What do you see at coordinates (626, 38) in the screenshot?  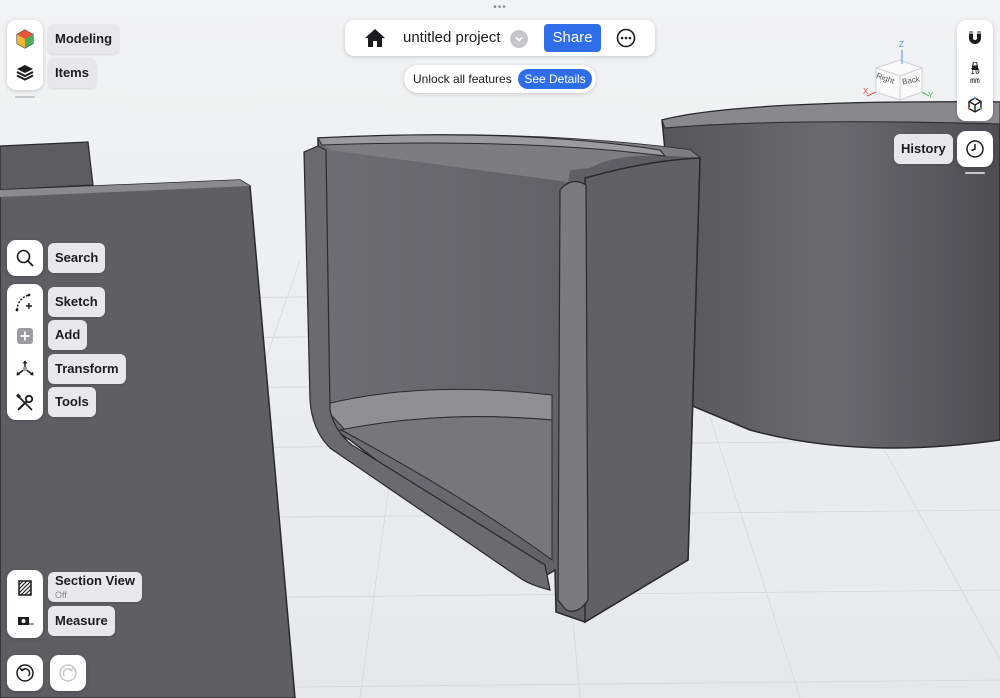 I see `ellipsis-circle-icon` at bounding box center [626, 38].